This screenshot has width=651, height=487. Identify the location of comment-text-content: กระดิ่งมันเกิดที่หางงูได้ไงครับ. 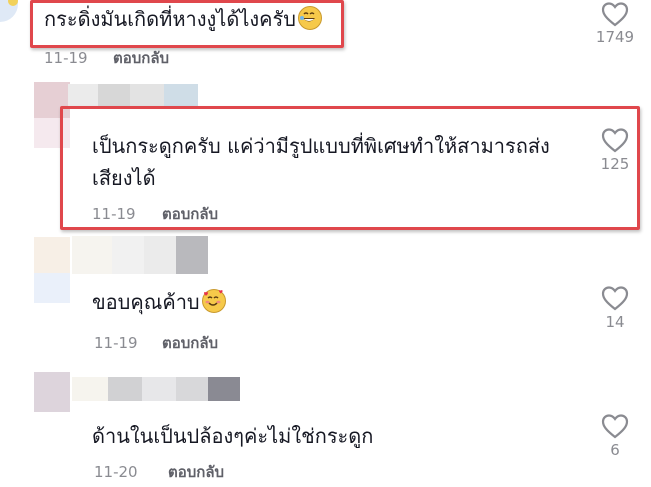
(170, 19).